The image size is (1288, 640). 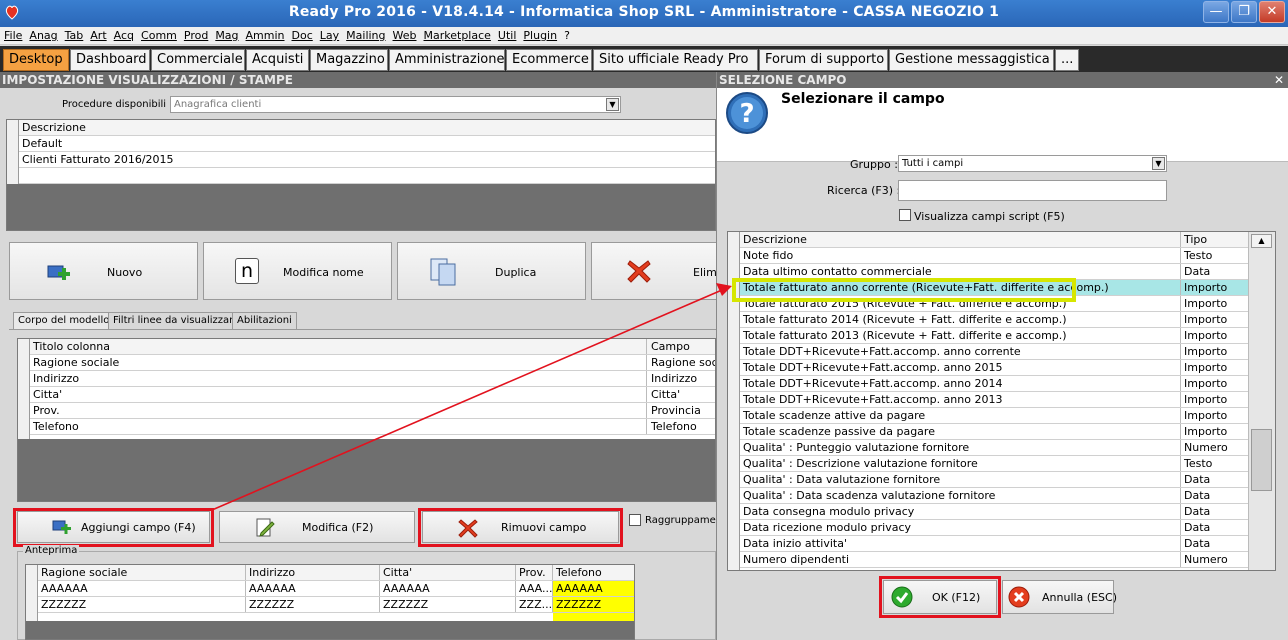 I want to click on menu-help: ?, so click(x=566, y=34).